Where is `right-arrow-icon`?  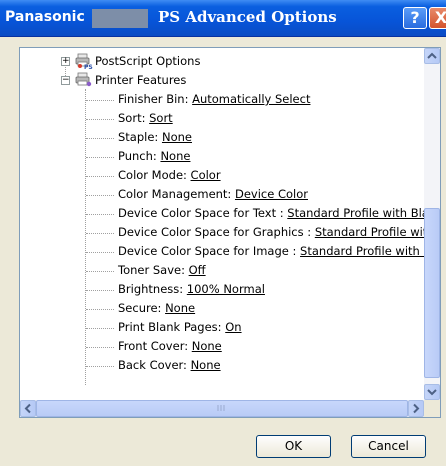
right-arrow-icon is located at coordinates (416, 408).